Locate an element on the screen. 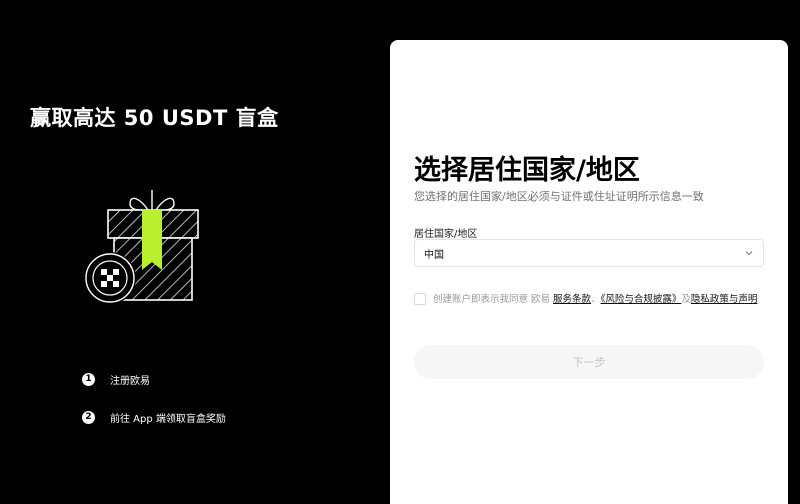  country-select: 中国 is located at coordinates (589, 253).